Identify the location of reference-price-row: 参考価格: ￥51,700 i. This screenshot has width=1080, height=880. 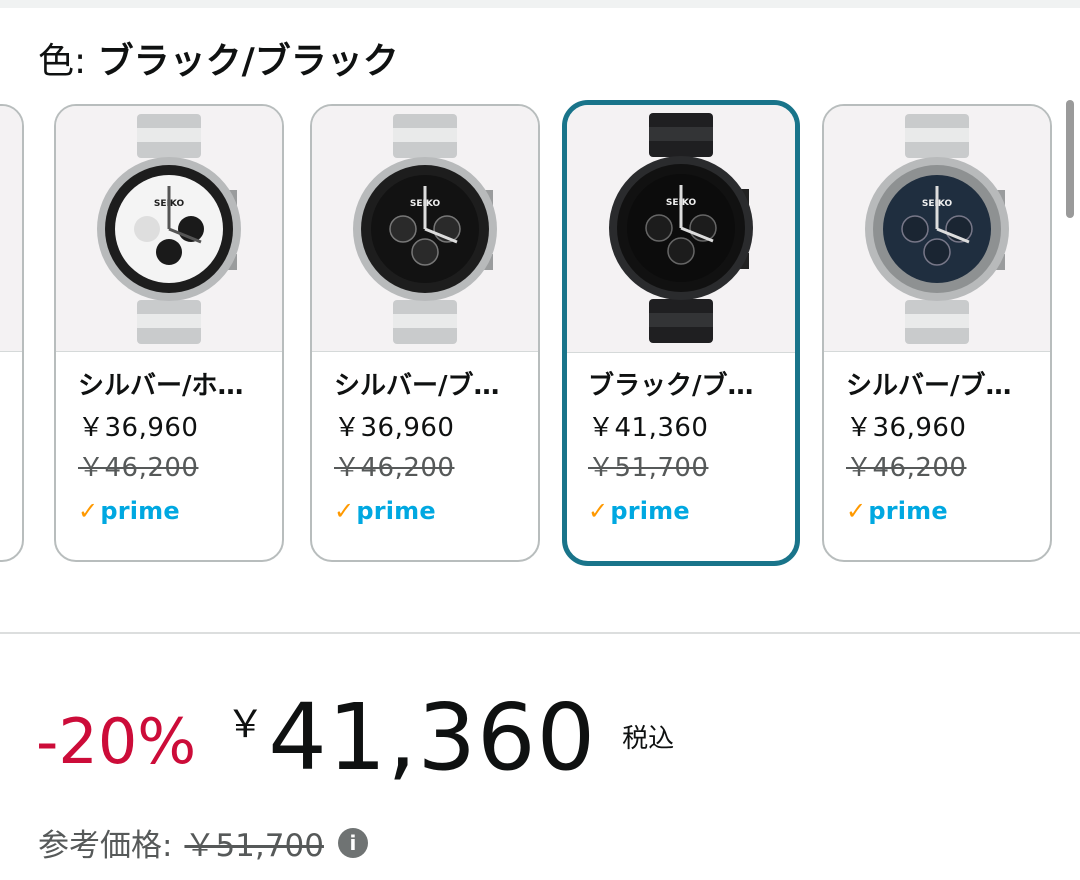
(203, 842).